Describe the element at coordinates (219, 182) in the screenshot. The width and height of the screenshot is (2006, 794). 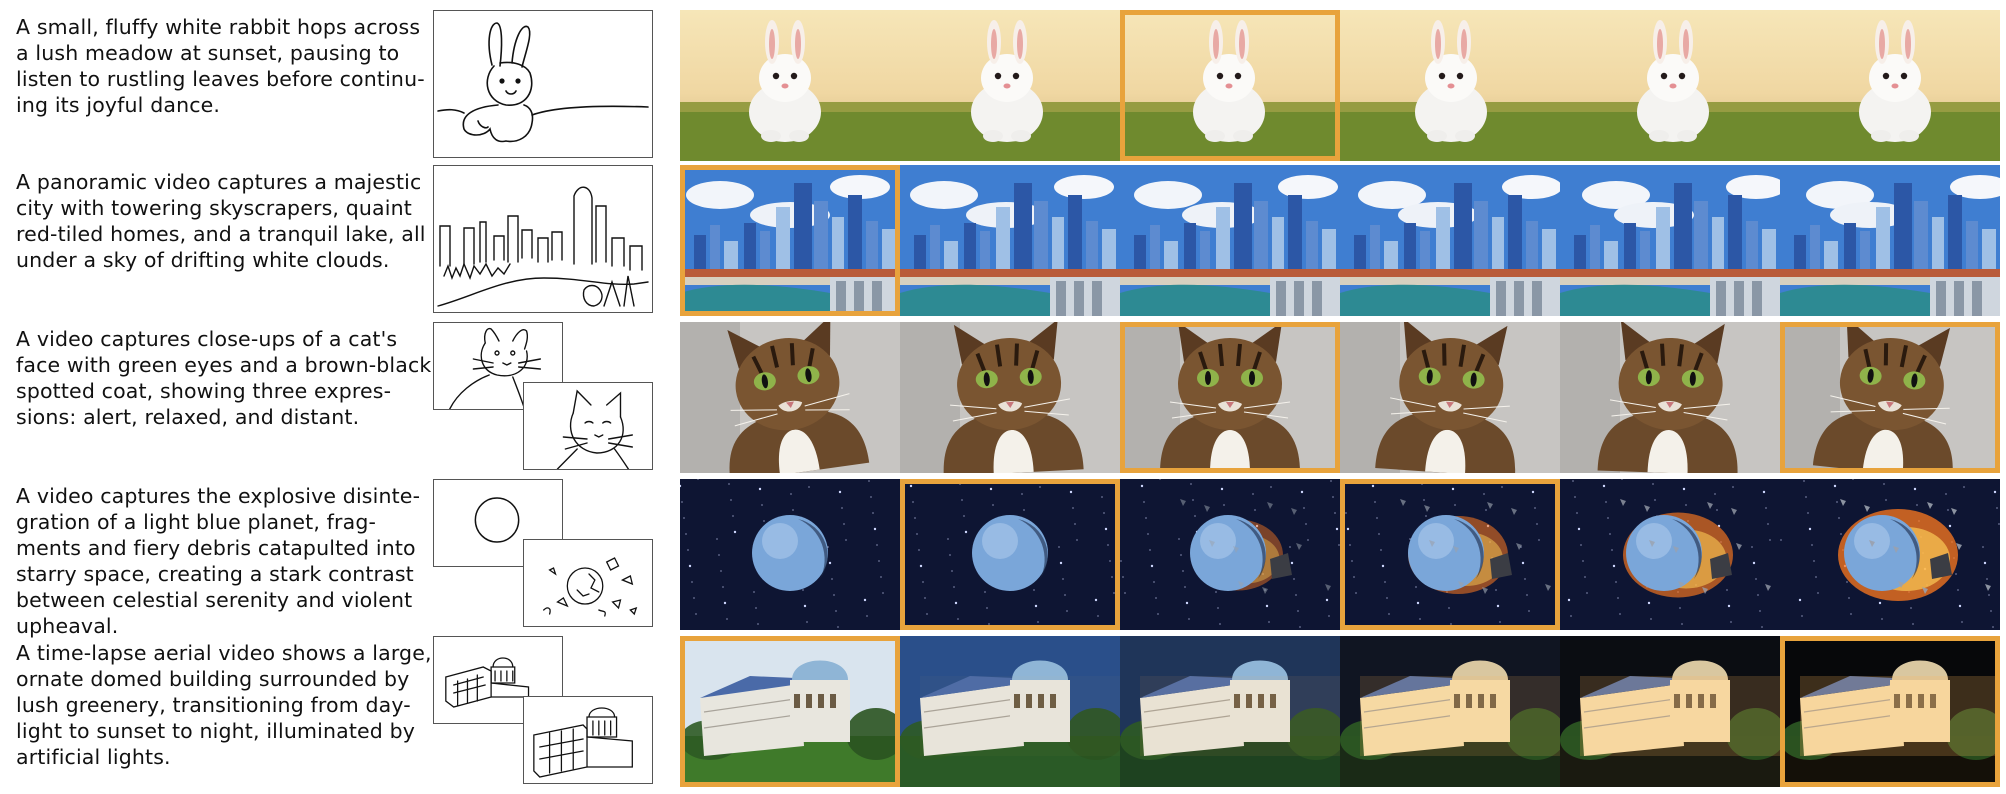
I see `caption-line: A panoramic video captures a majestic` at that location.